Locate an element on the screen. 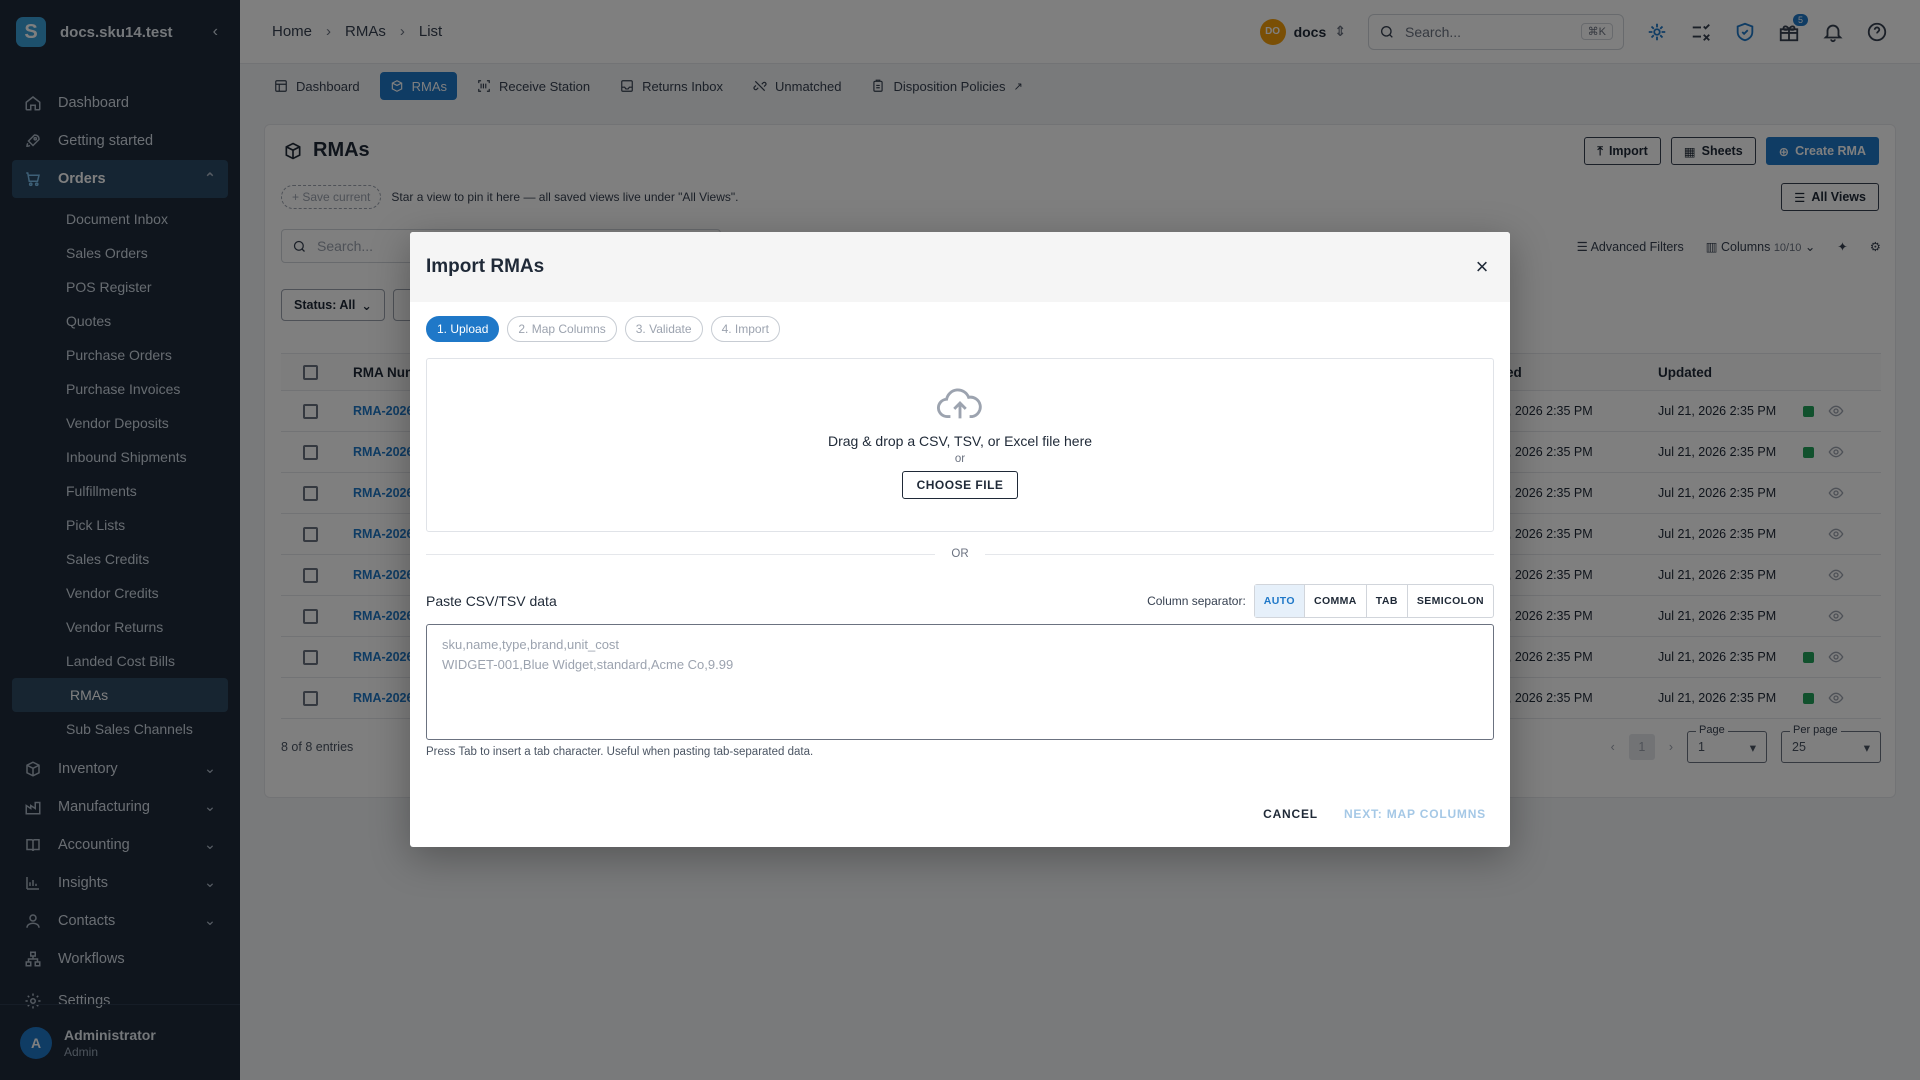 The width and height of the screenshot is (1920, 1080). separator-semicolon: SEMICOLON is located at coordinates (1449, 601).